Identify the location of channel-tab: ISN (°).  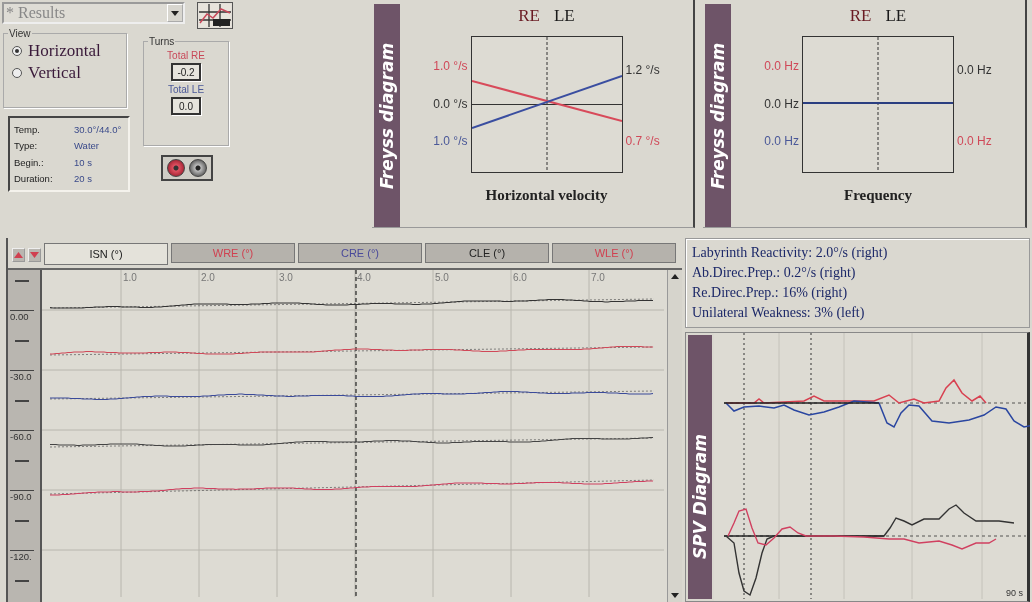
(106, 254).